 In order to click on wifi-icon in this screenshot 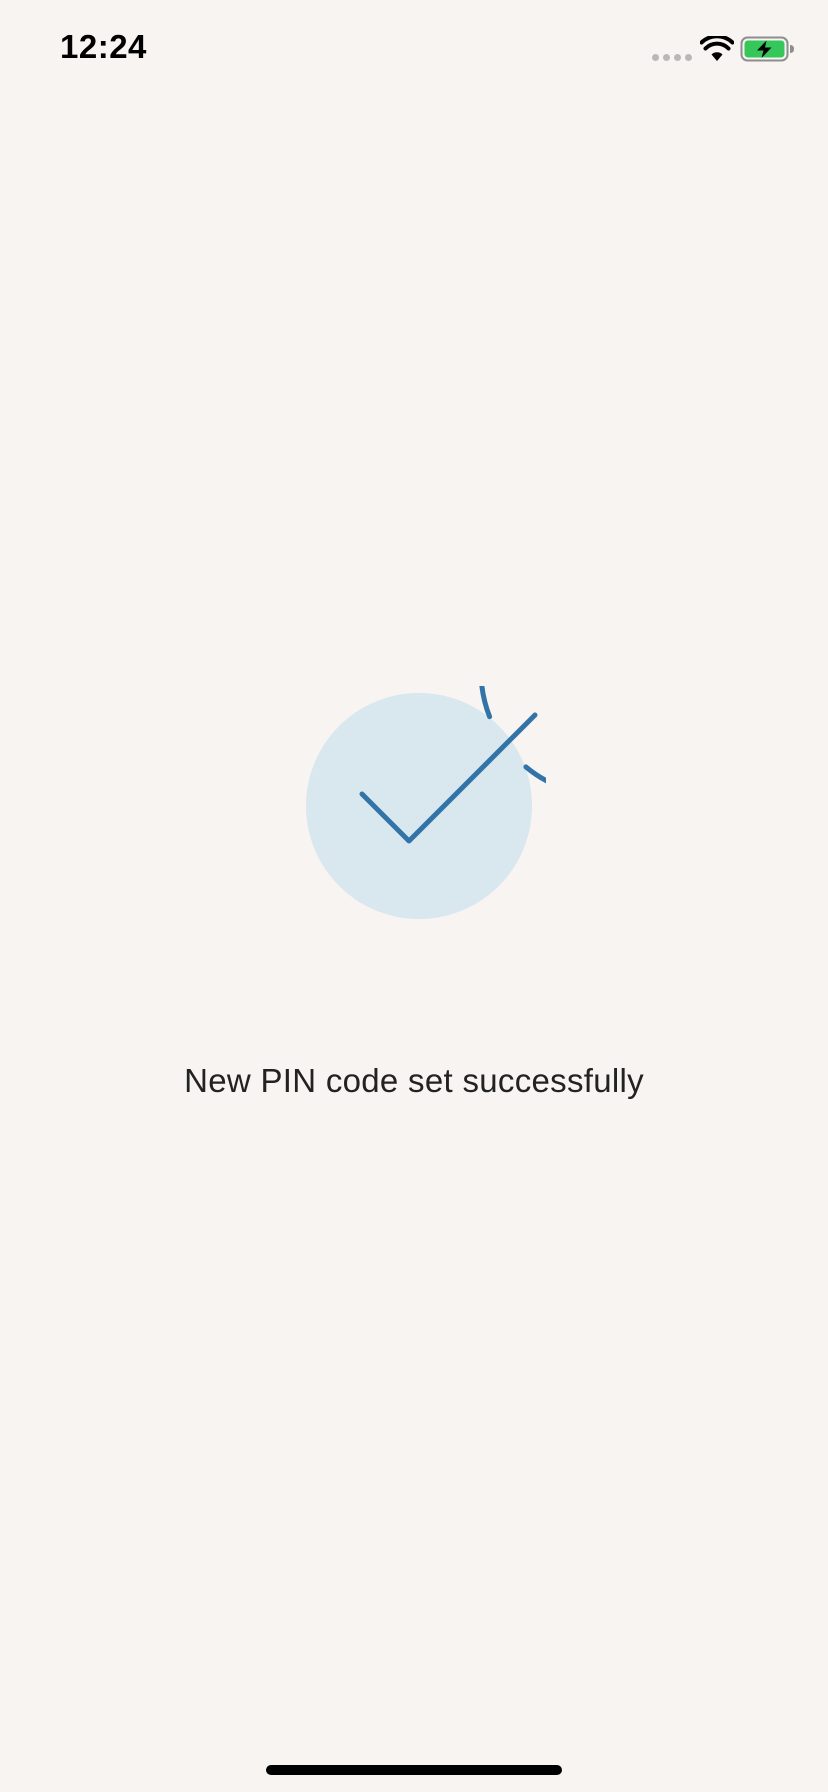, I will do `click(717, 48)`.